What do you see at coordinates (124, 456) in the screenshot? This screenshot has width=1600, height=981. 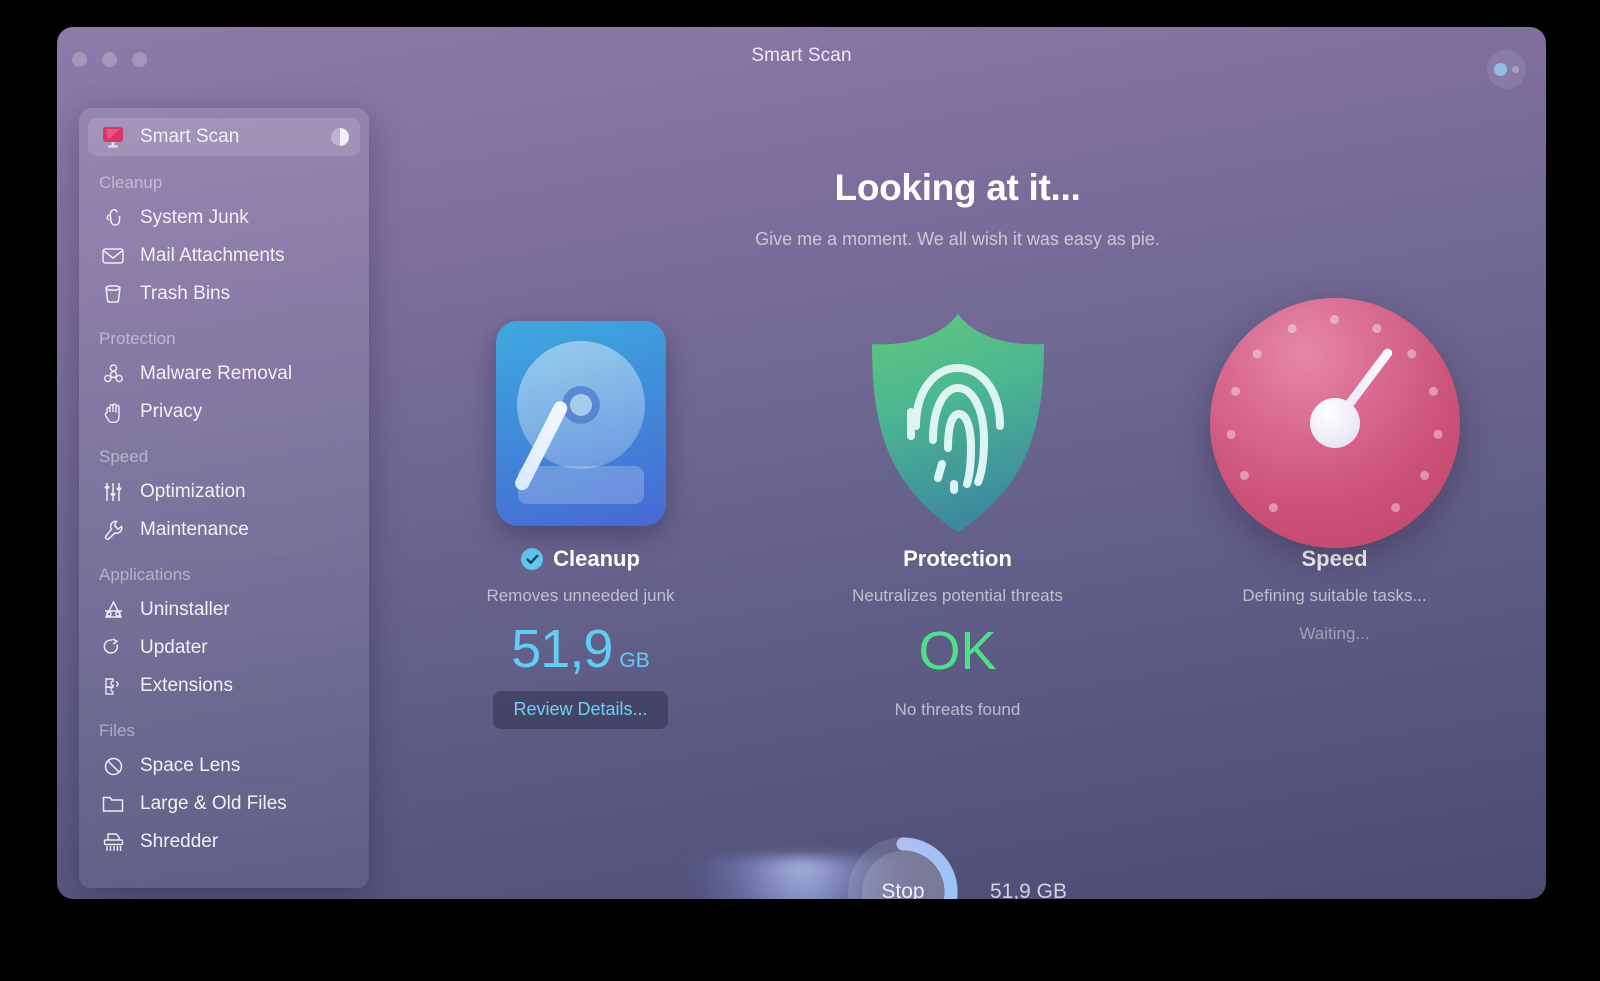 I see `sidebar-group-label-speed: Speed` at bounding box center [124, 456].